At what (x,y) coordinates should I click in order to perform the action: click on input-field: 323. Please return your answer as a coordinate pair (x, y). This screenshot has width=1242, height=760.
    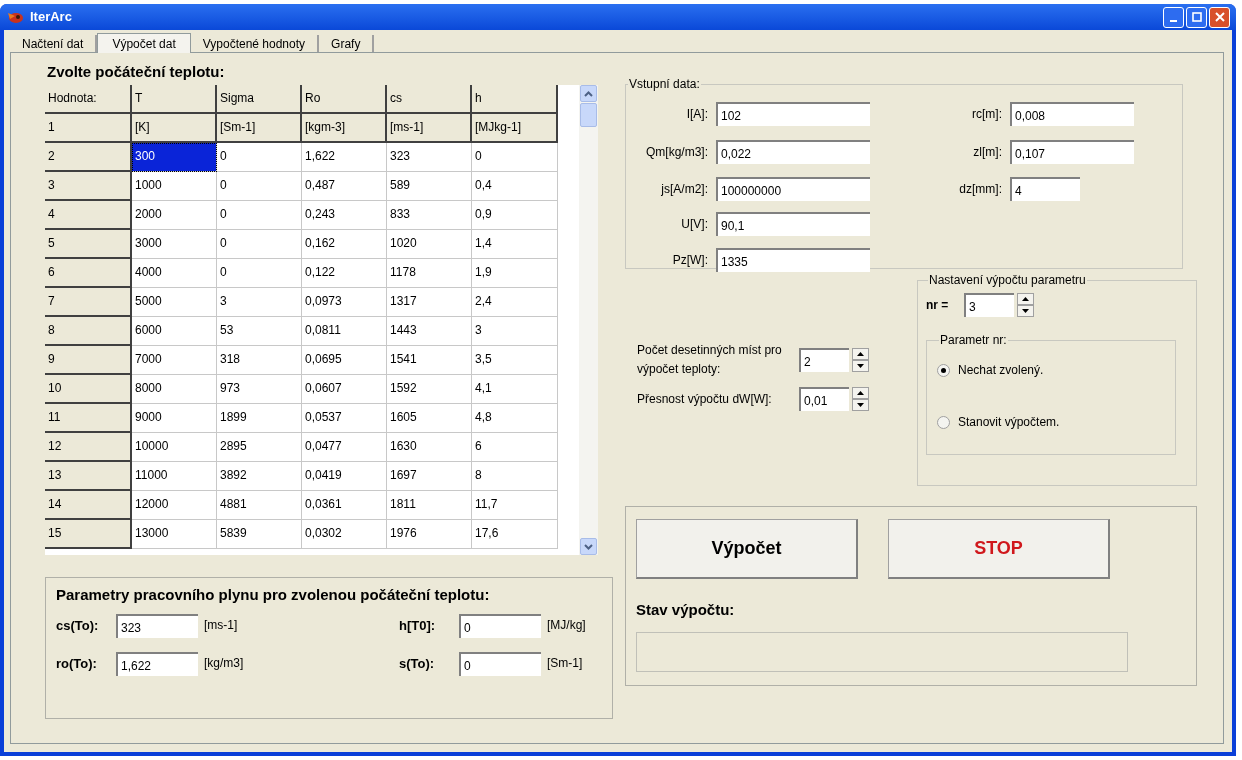
    Looking at the image, I should click on (157, 626).